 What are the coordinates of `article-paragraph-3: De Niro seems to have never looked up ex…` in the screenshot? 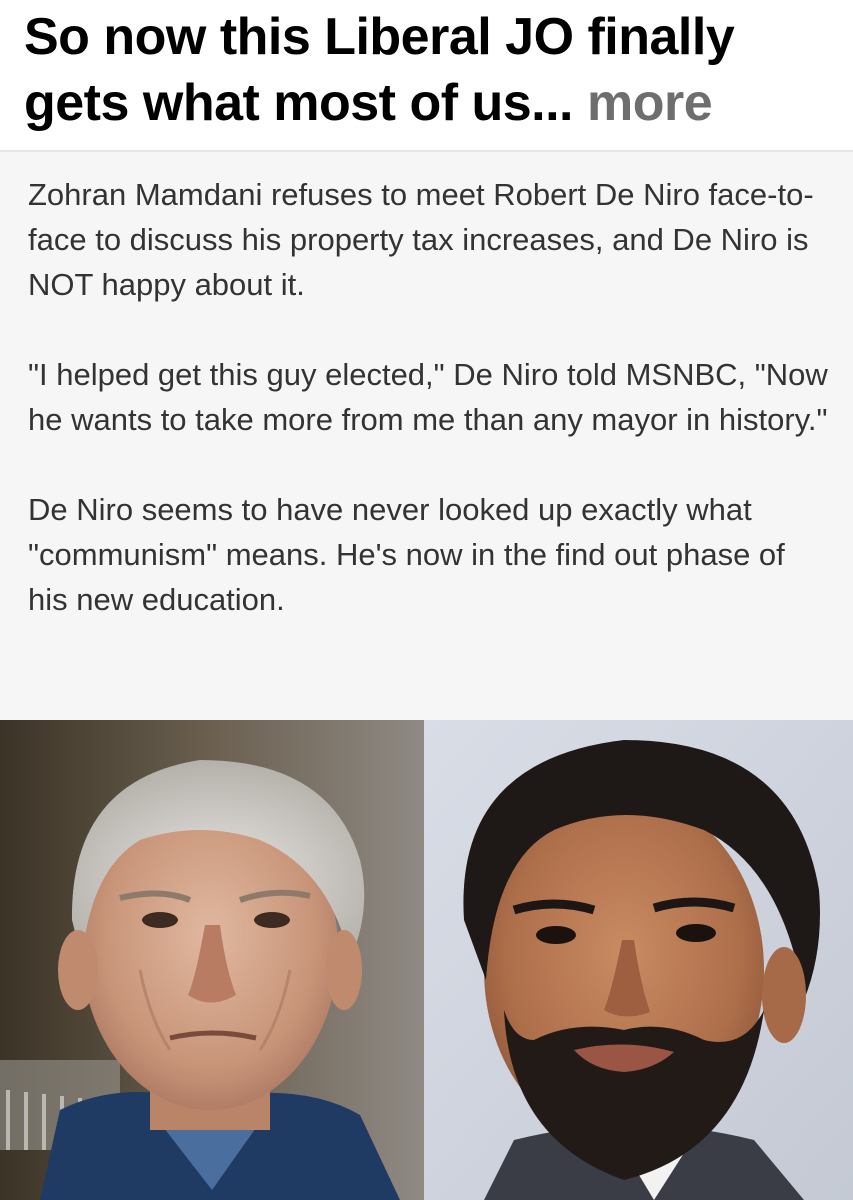 It's located at (406, 554).